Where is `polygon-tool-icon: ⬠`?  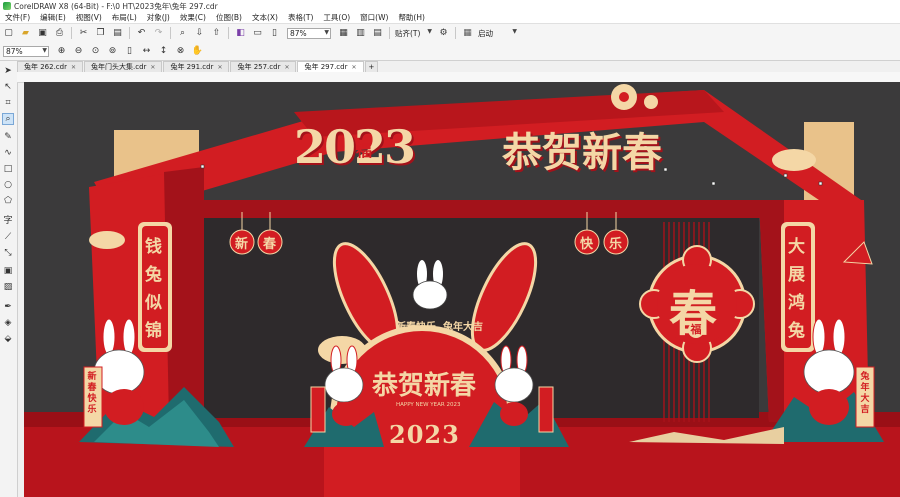
polygon-tool-icon: ⬠ is located at coordinates (8, 201).